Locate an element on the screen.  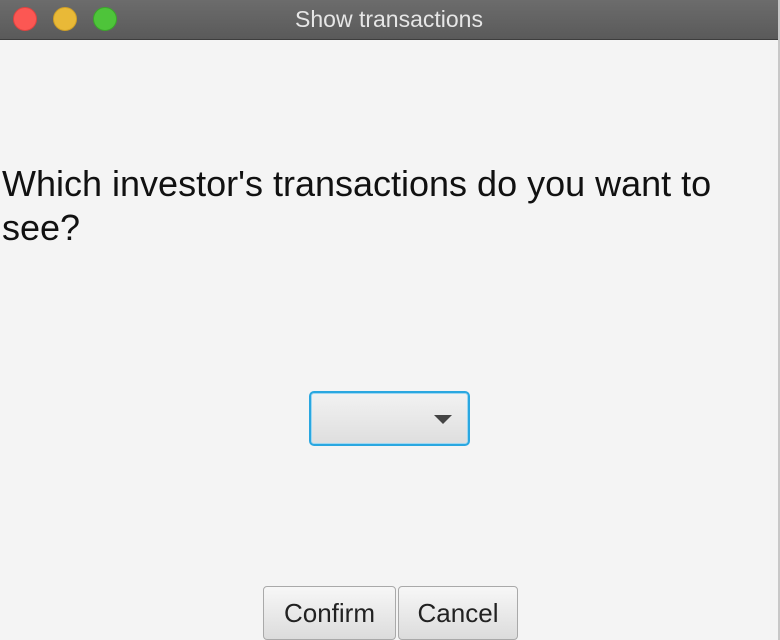
investor-select is located at coordinates (389, 418).